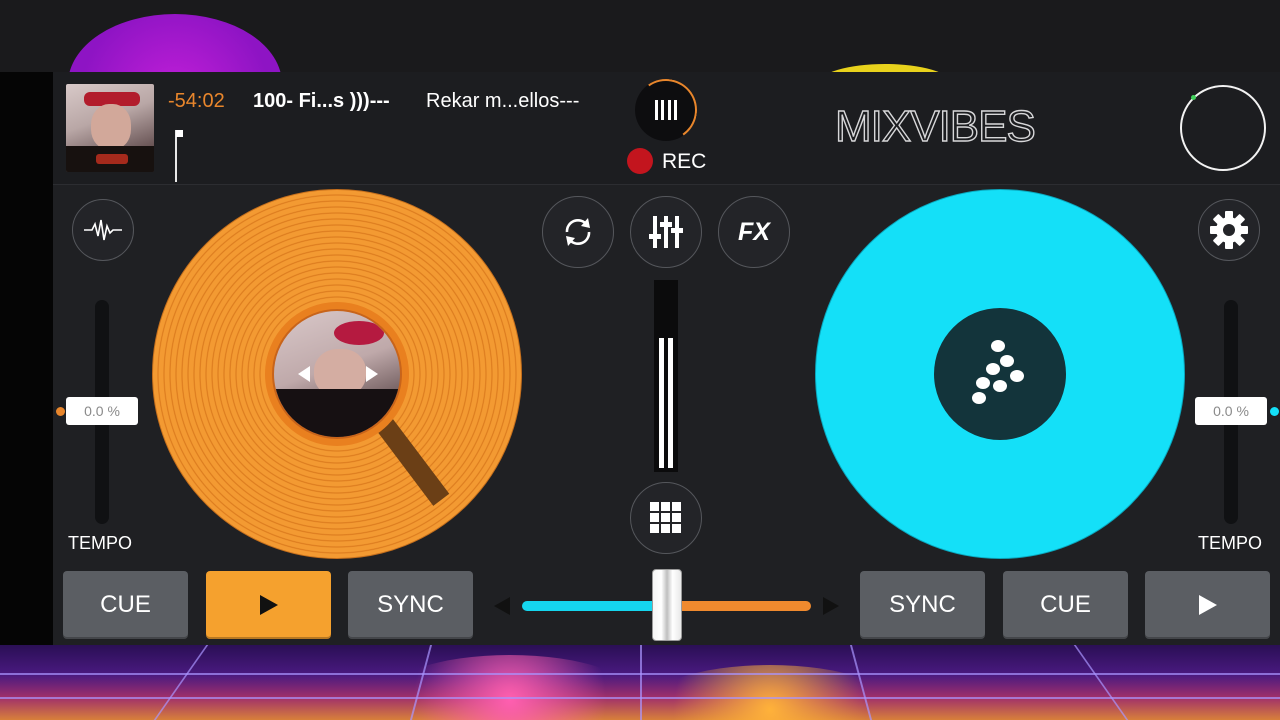 The height and width of the screenshot is (720, 1280). I want to click on waveform-icon-svg, so click(103, 230).